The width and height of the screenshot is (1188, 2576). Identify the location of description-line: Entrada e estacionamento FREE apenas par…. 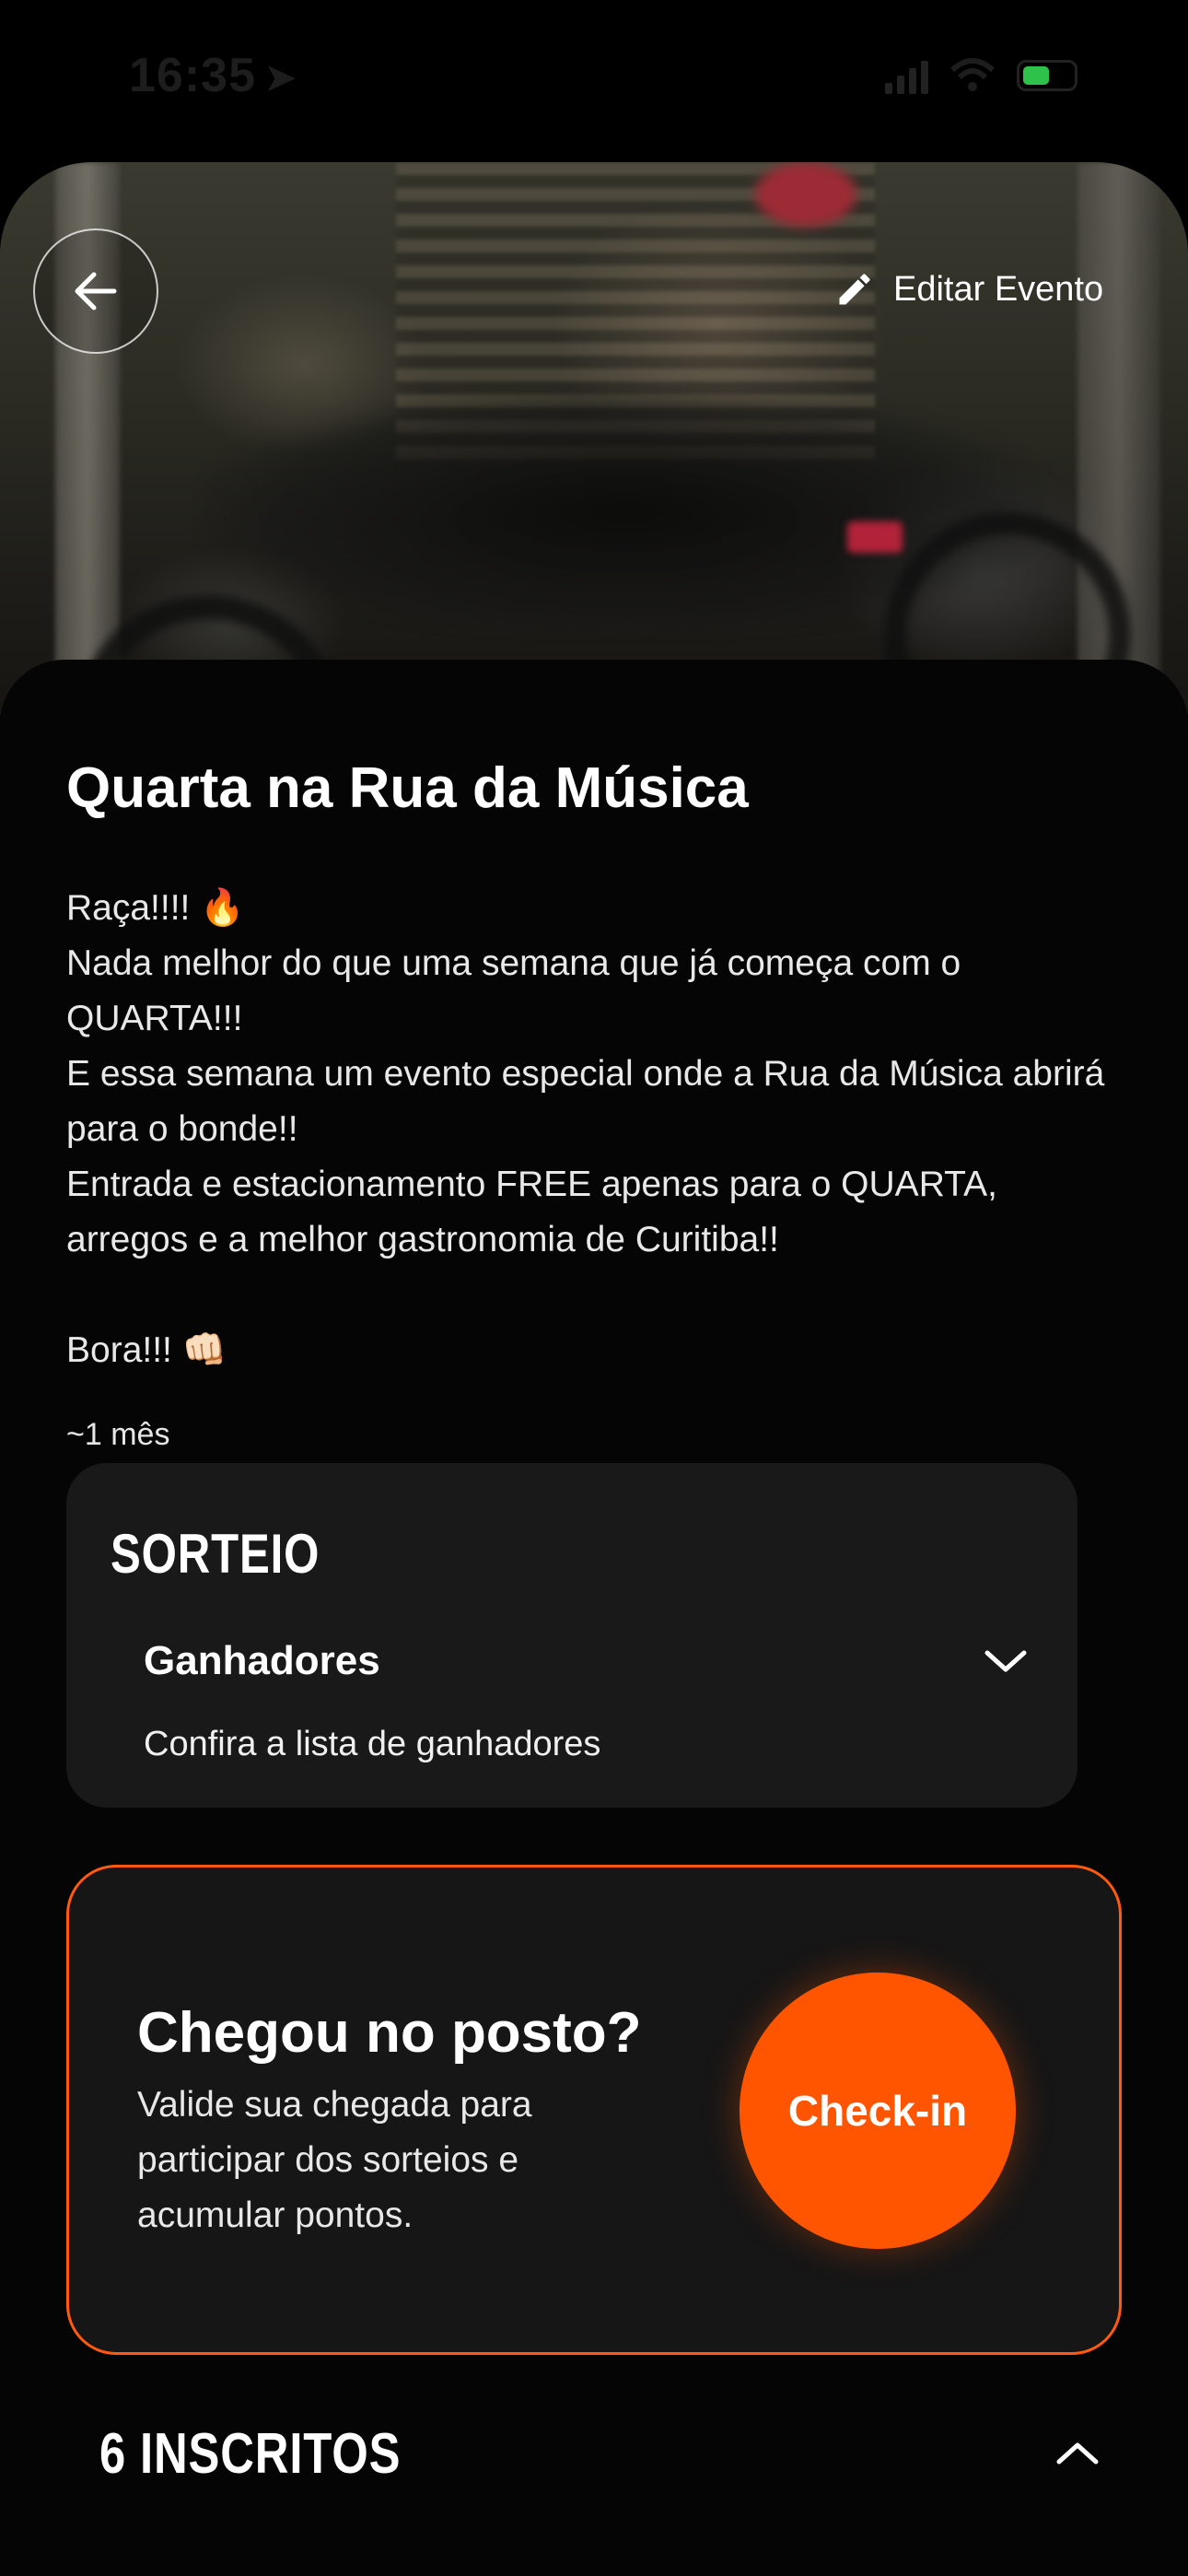
(531, 1212).